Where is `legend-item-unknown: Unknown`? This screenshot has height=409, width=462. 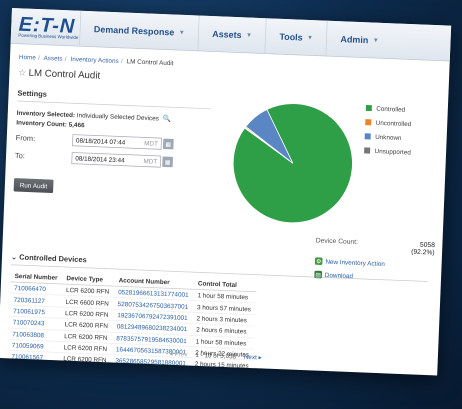 legend-item-unknown: Unknown is located at coordinates (388, 137).